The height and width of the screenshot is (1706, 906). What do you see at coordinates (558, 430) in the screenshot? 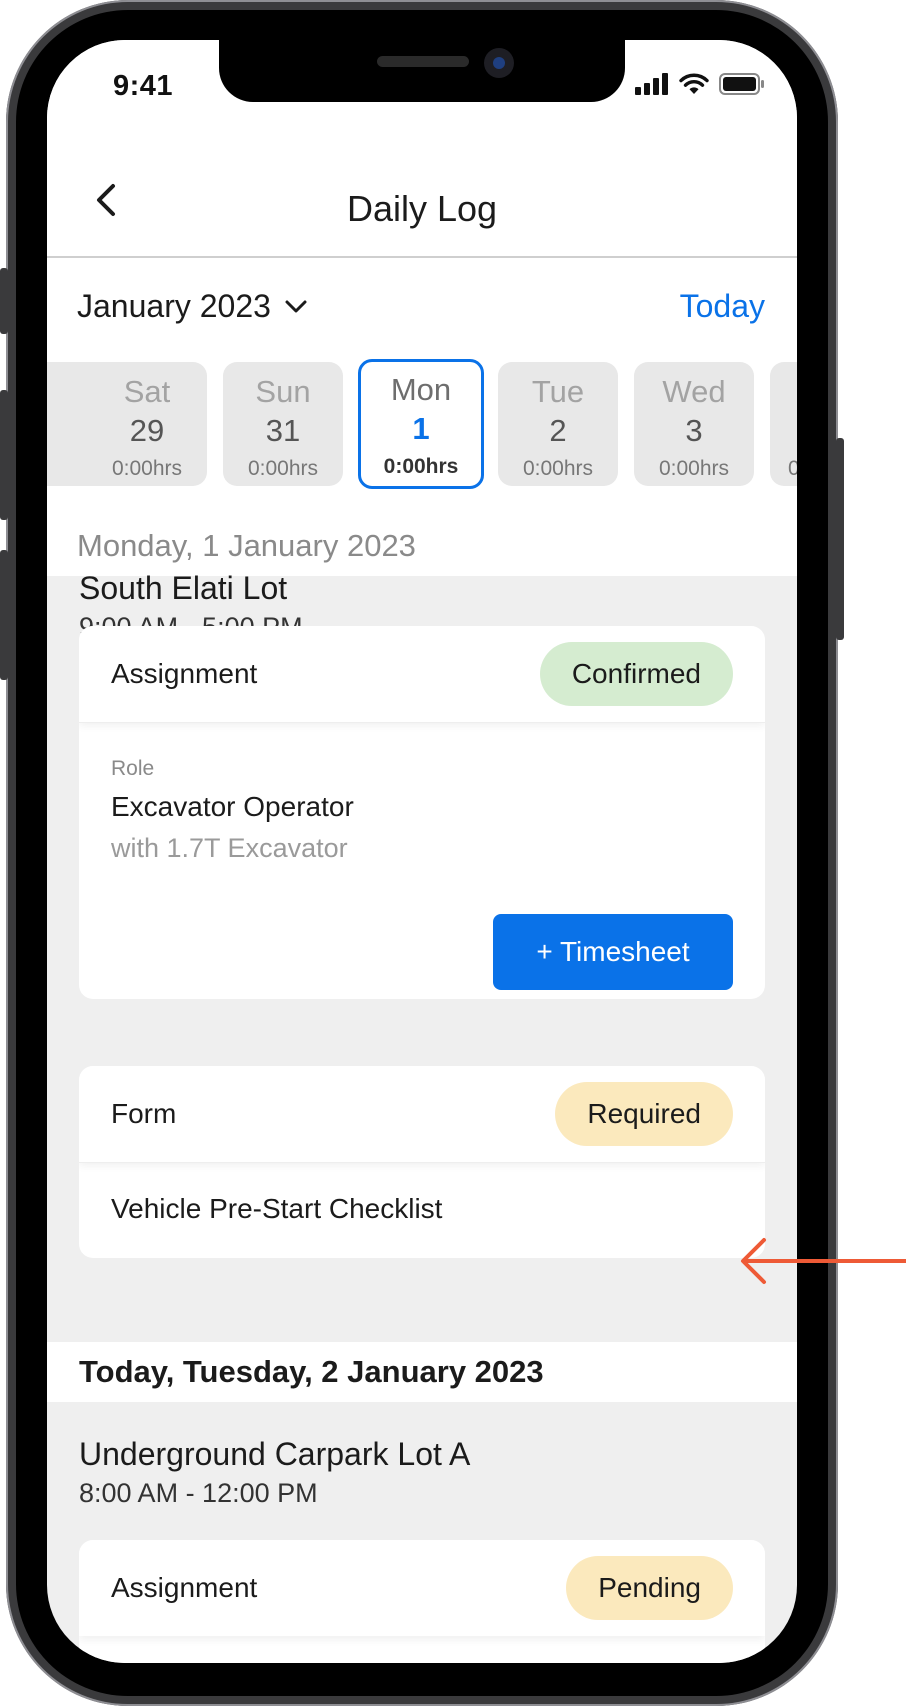
I see `day-number: 2` at bounding box center [558, 430].